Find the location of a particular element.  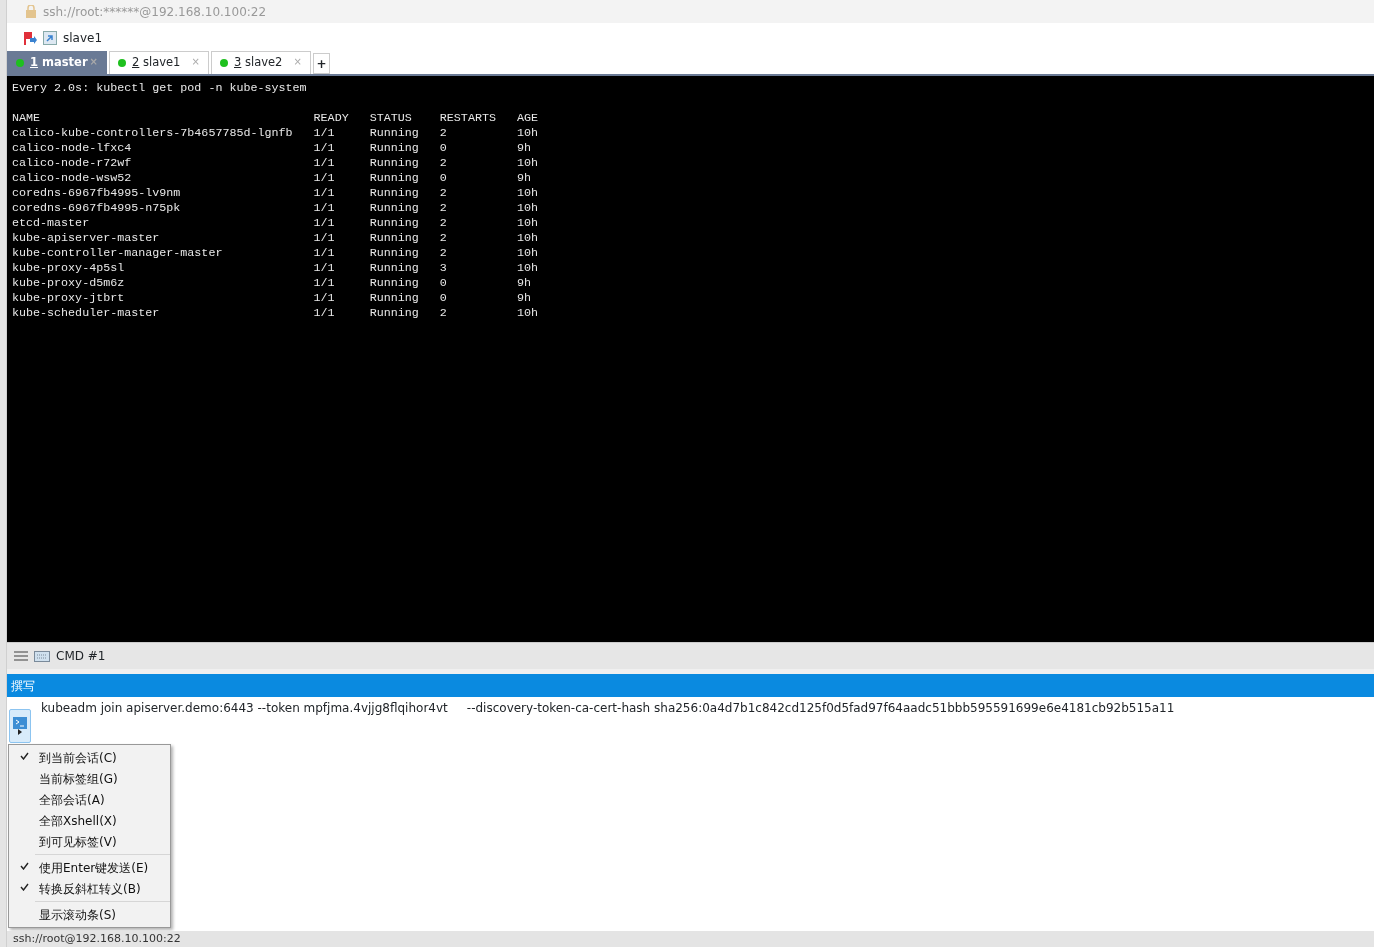

terminal-line: NAME READY STATUS RESTARTS AGE is located at coordinates (276, 118).